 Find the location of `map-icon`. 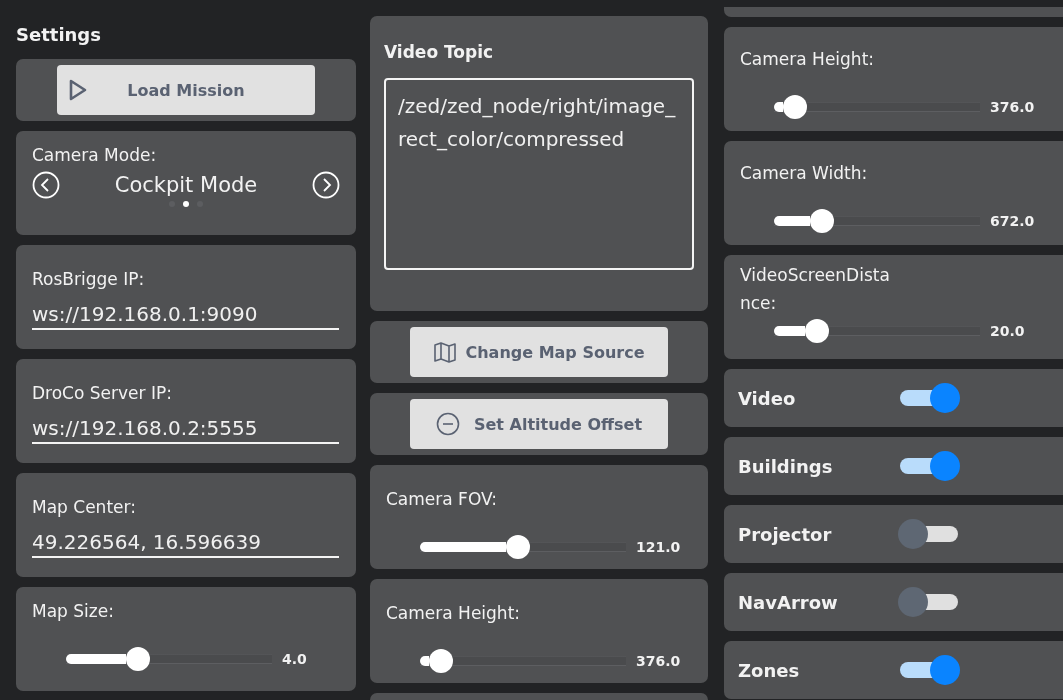

map-icon is located at coordinates (445, 352).